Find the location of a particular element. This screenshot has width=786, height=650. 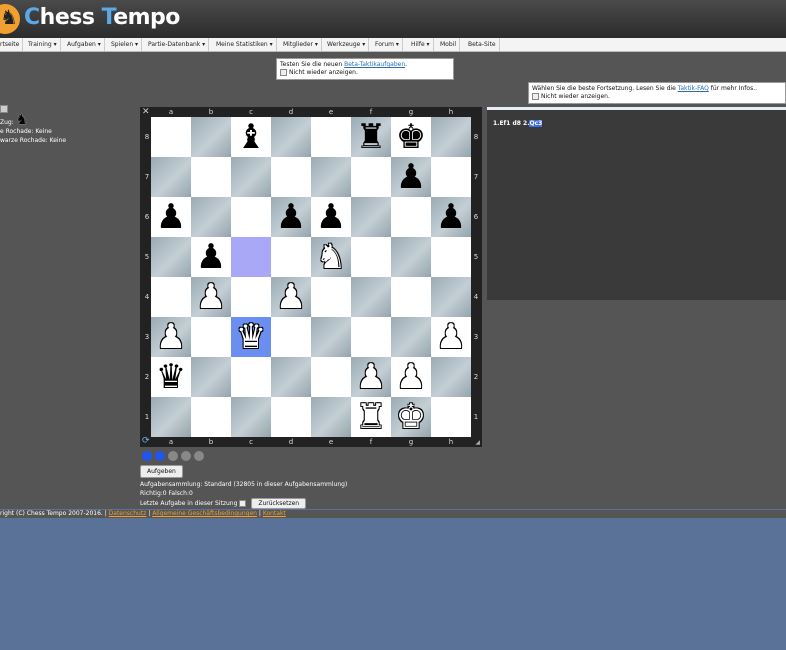

move-1: 1.Ef1 is located at coordinates (501, 123).